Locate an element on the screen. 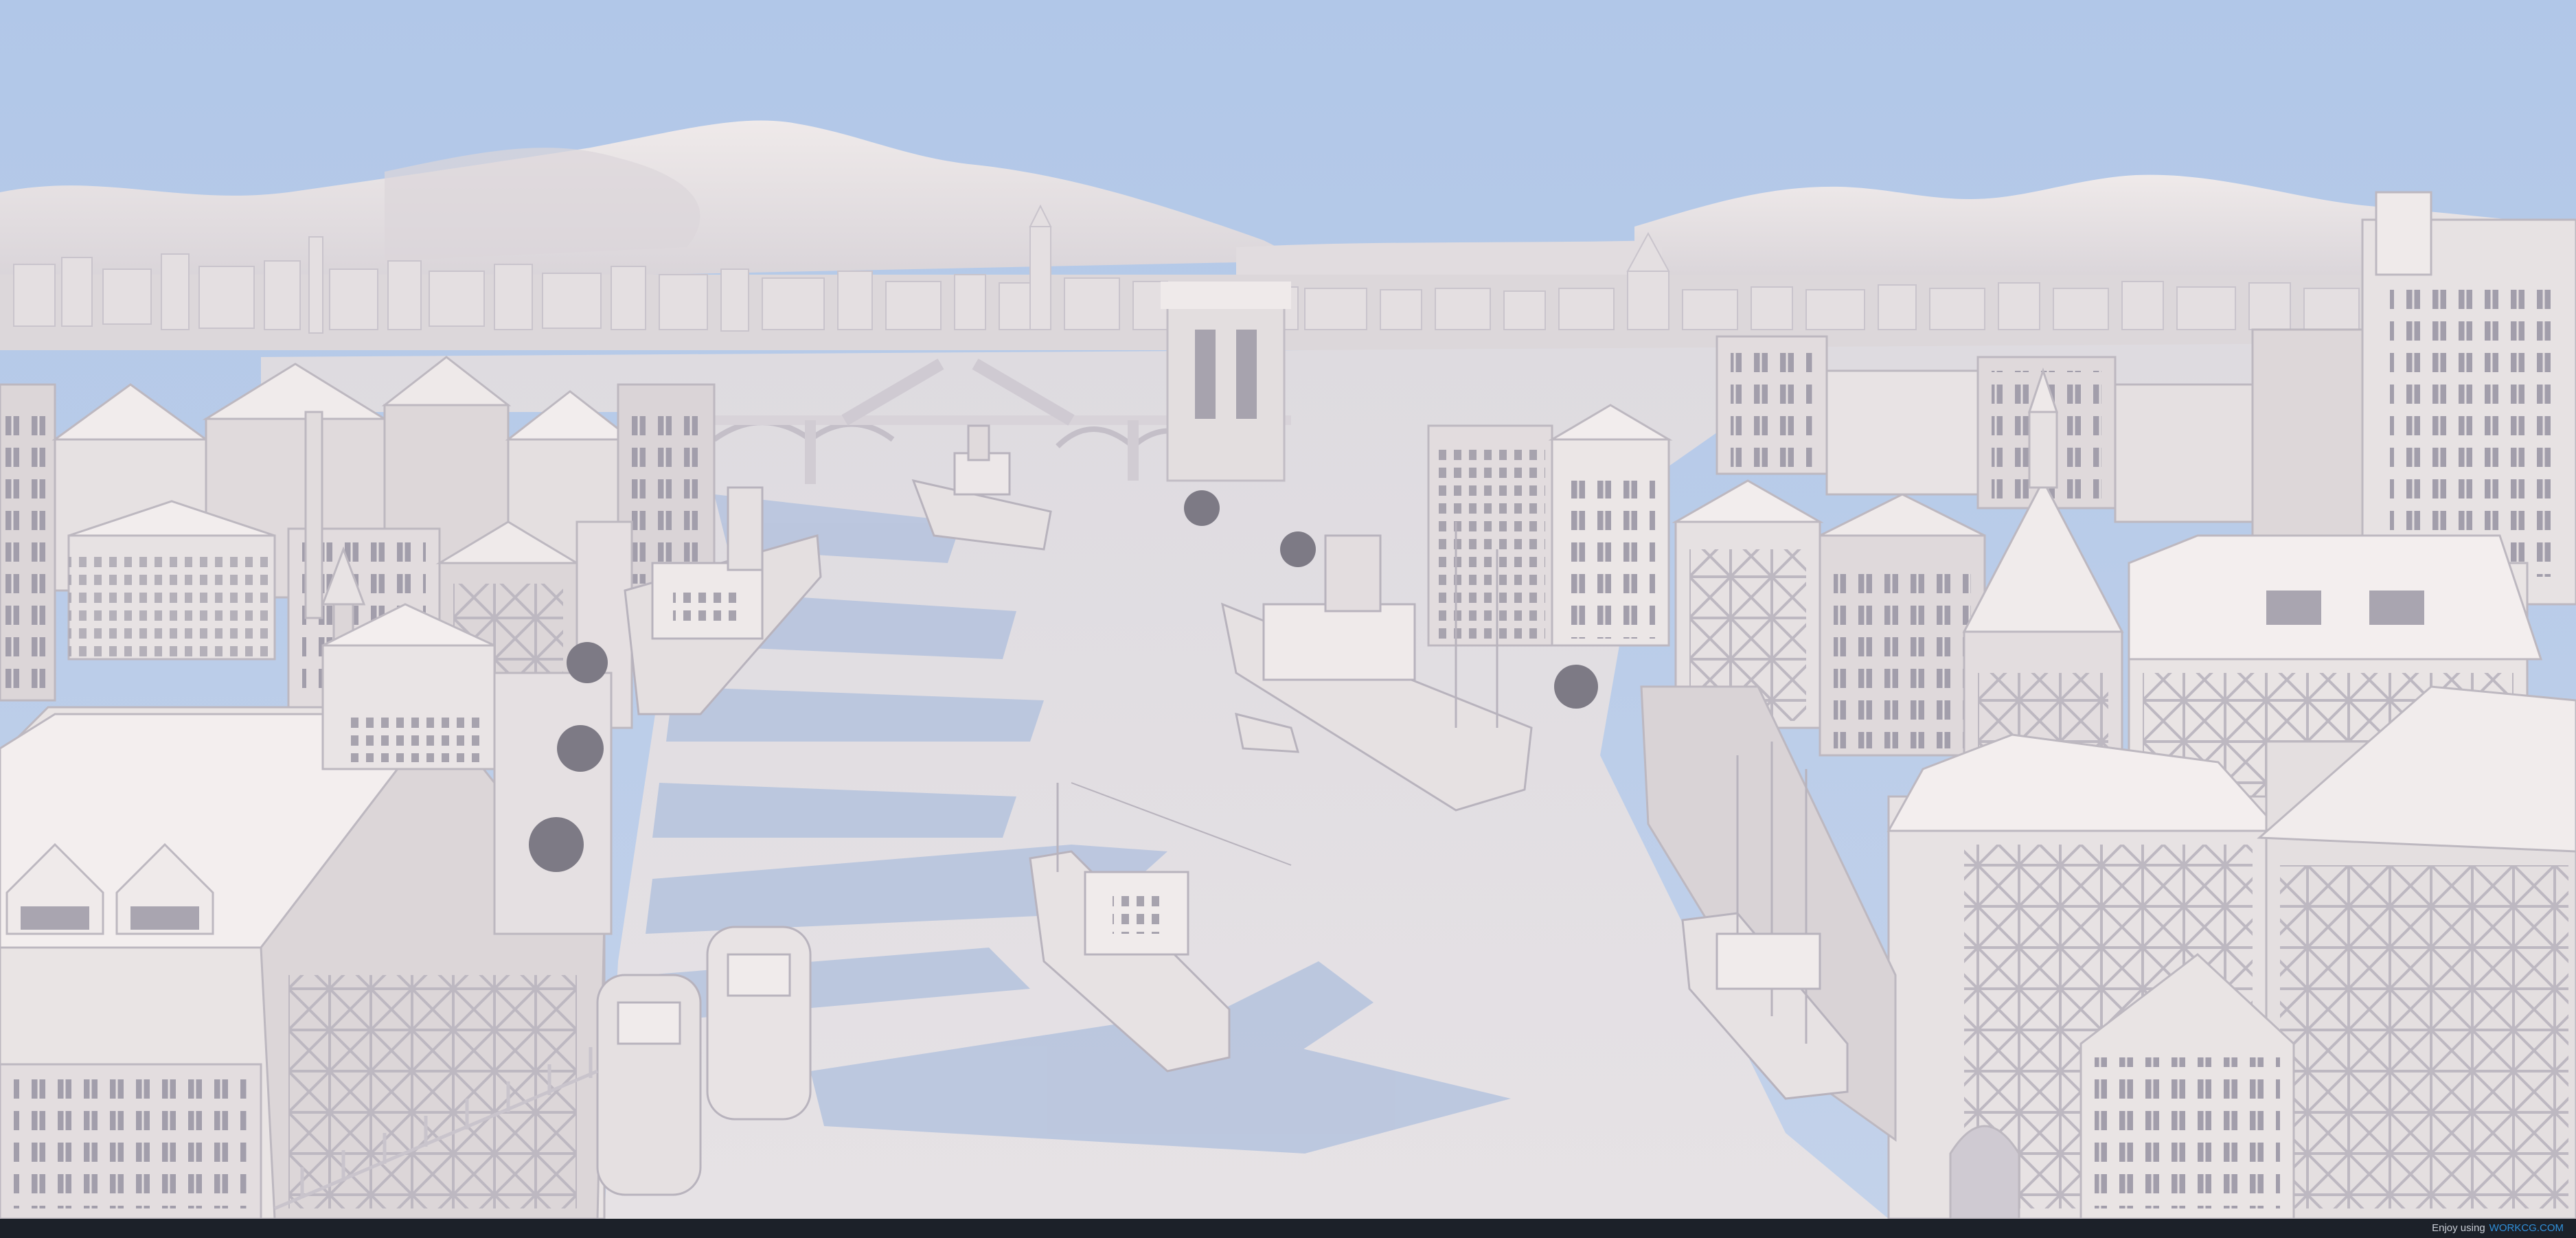 This screenshot has width=2576, height=1238. footer-bar: Enjoy using WORKCG.COM is located at coordinates (1288, 1228).